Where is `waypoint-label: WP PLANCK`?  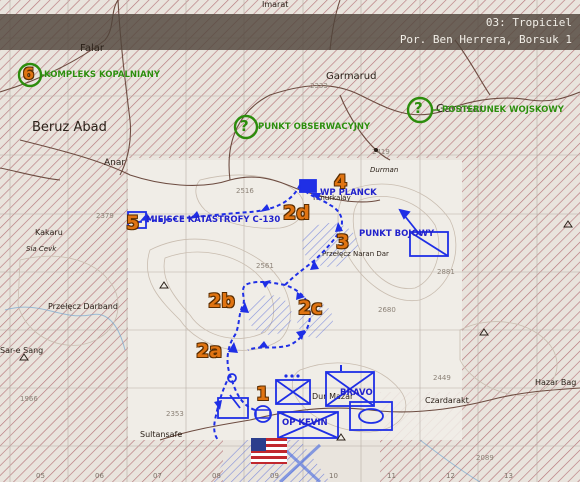 waypoint-label: WP PLANCK is located at coordinates (348, 193).